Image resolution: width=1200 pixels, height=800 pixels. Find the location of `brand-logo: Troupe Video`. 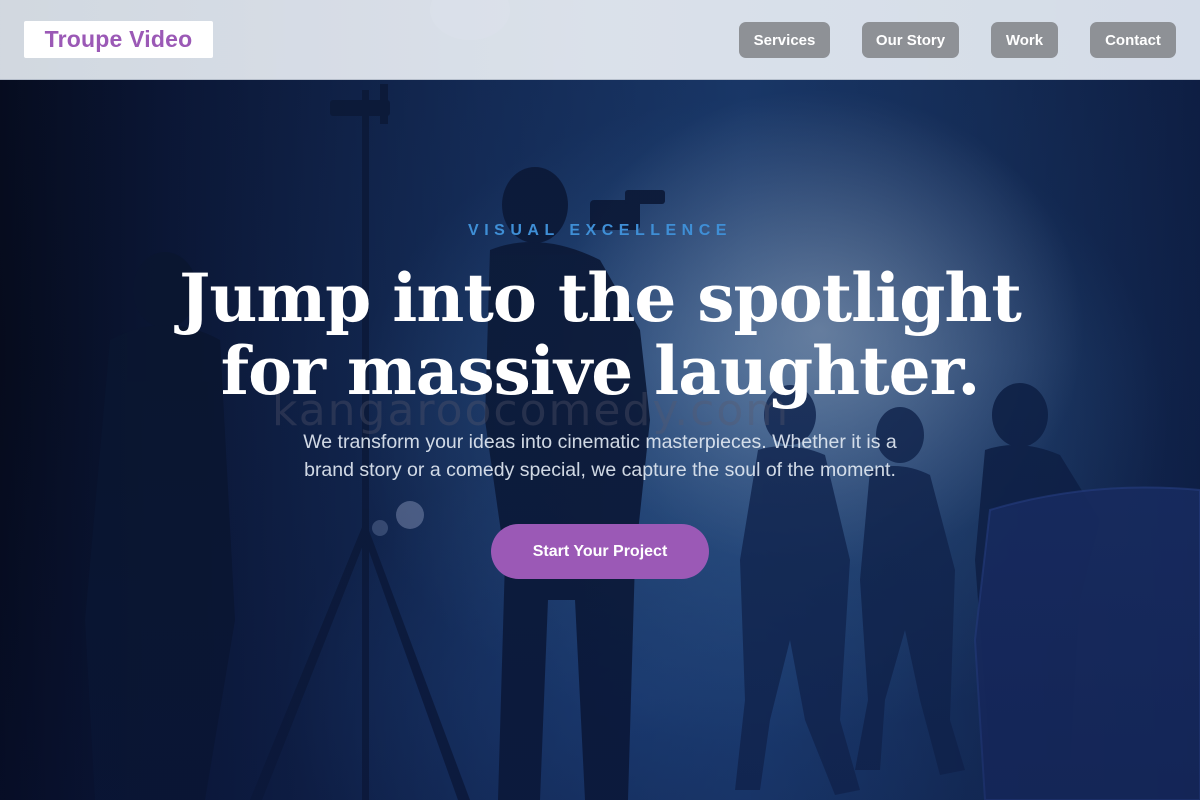

brand-logo: Troupe Video is located at coordinates (118, 39).